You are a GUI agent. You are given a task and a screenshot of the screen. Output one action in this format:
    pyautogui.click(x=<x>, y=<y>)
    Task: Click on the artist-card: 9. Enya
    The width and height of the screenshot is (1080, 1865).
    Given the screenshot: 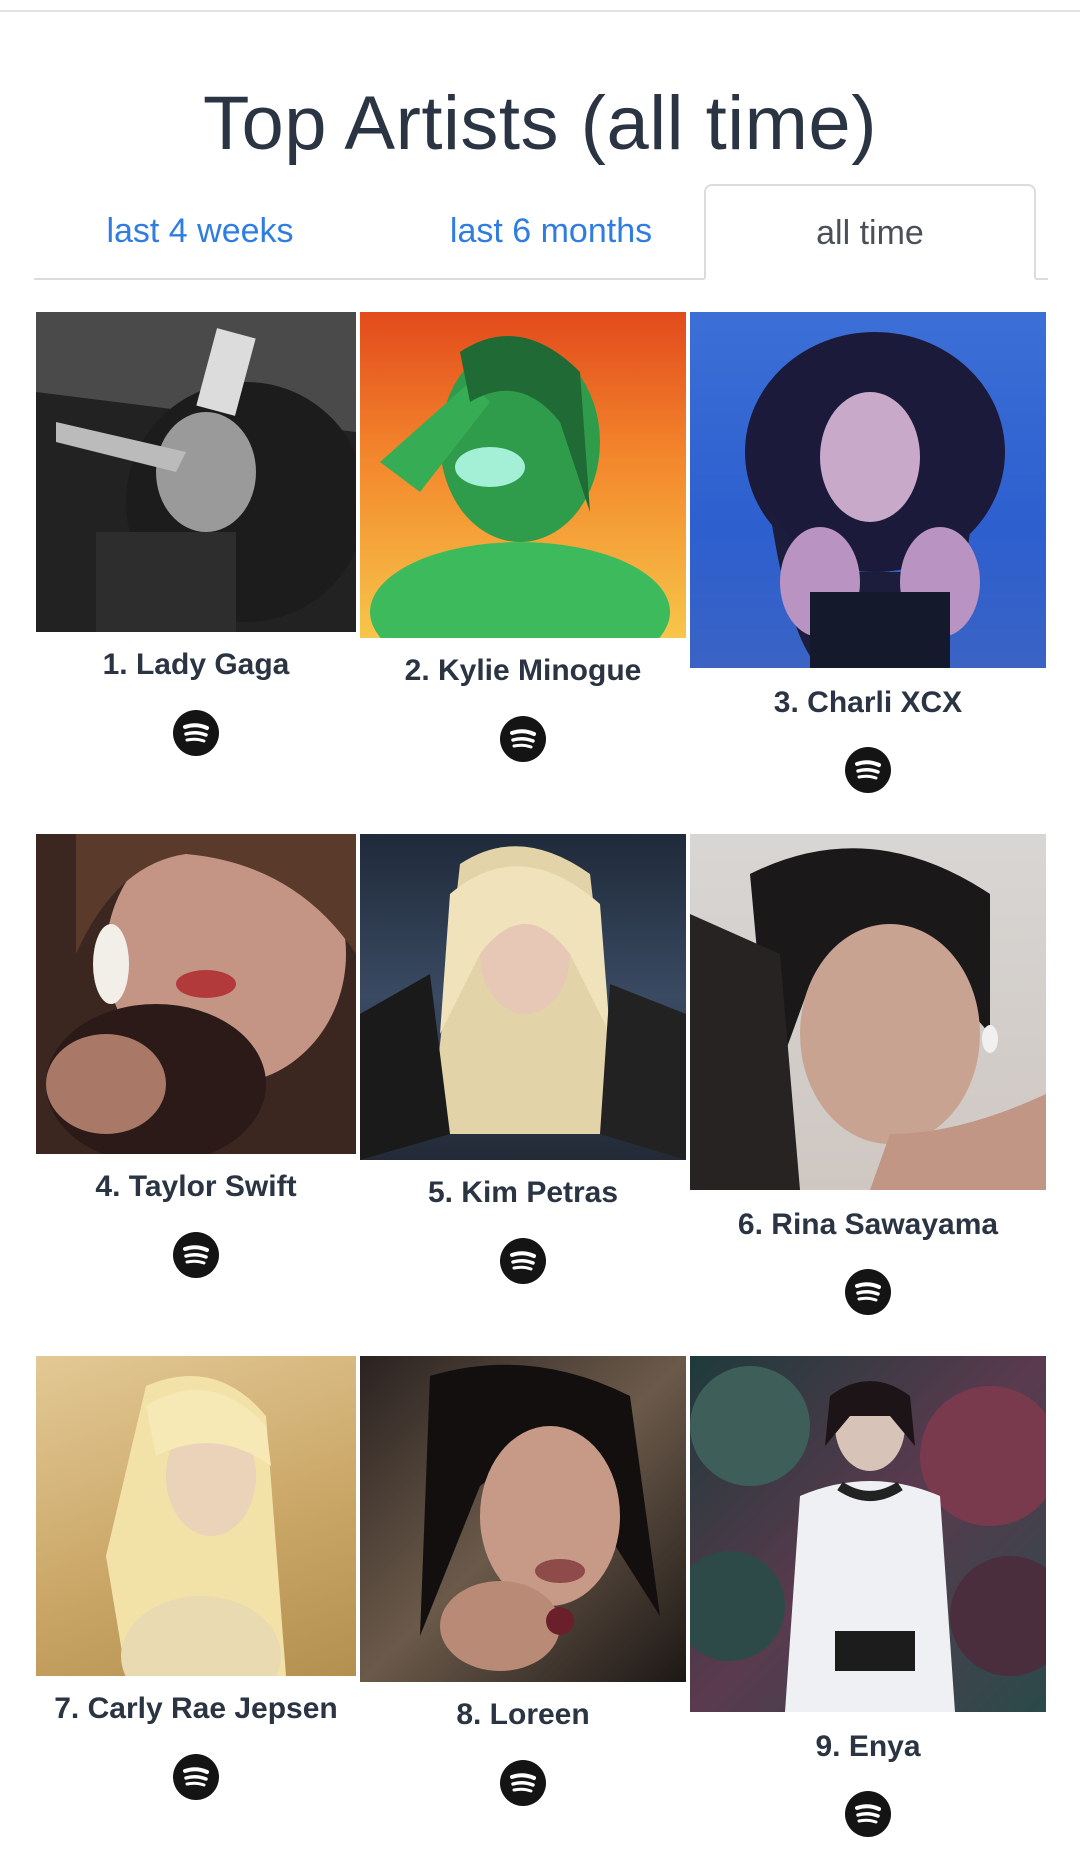 What is the action you would take?
    pyautogui.click(x=868, y=1606)
    